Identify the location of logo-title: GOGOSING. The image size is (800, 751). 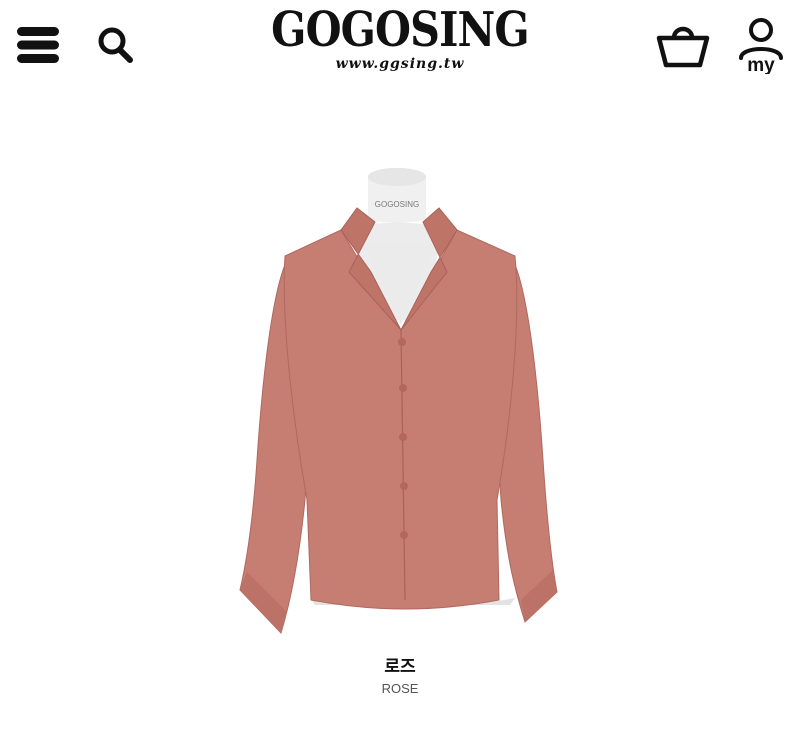
(400, 30).